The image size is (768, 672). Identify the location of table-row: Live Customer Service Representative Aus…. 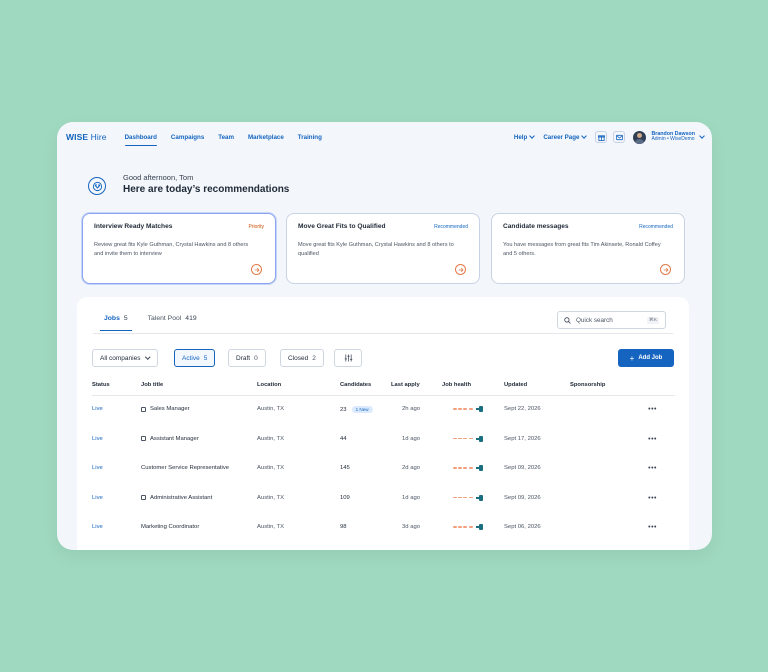
(383, 471).